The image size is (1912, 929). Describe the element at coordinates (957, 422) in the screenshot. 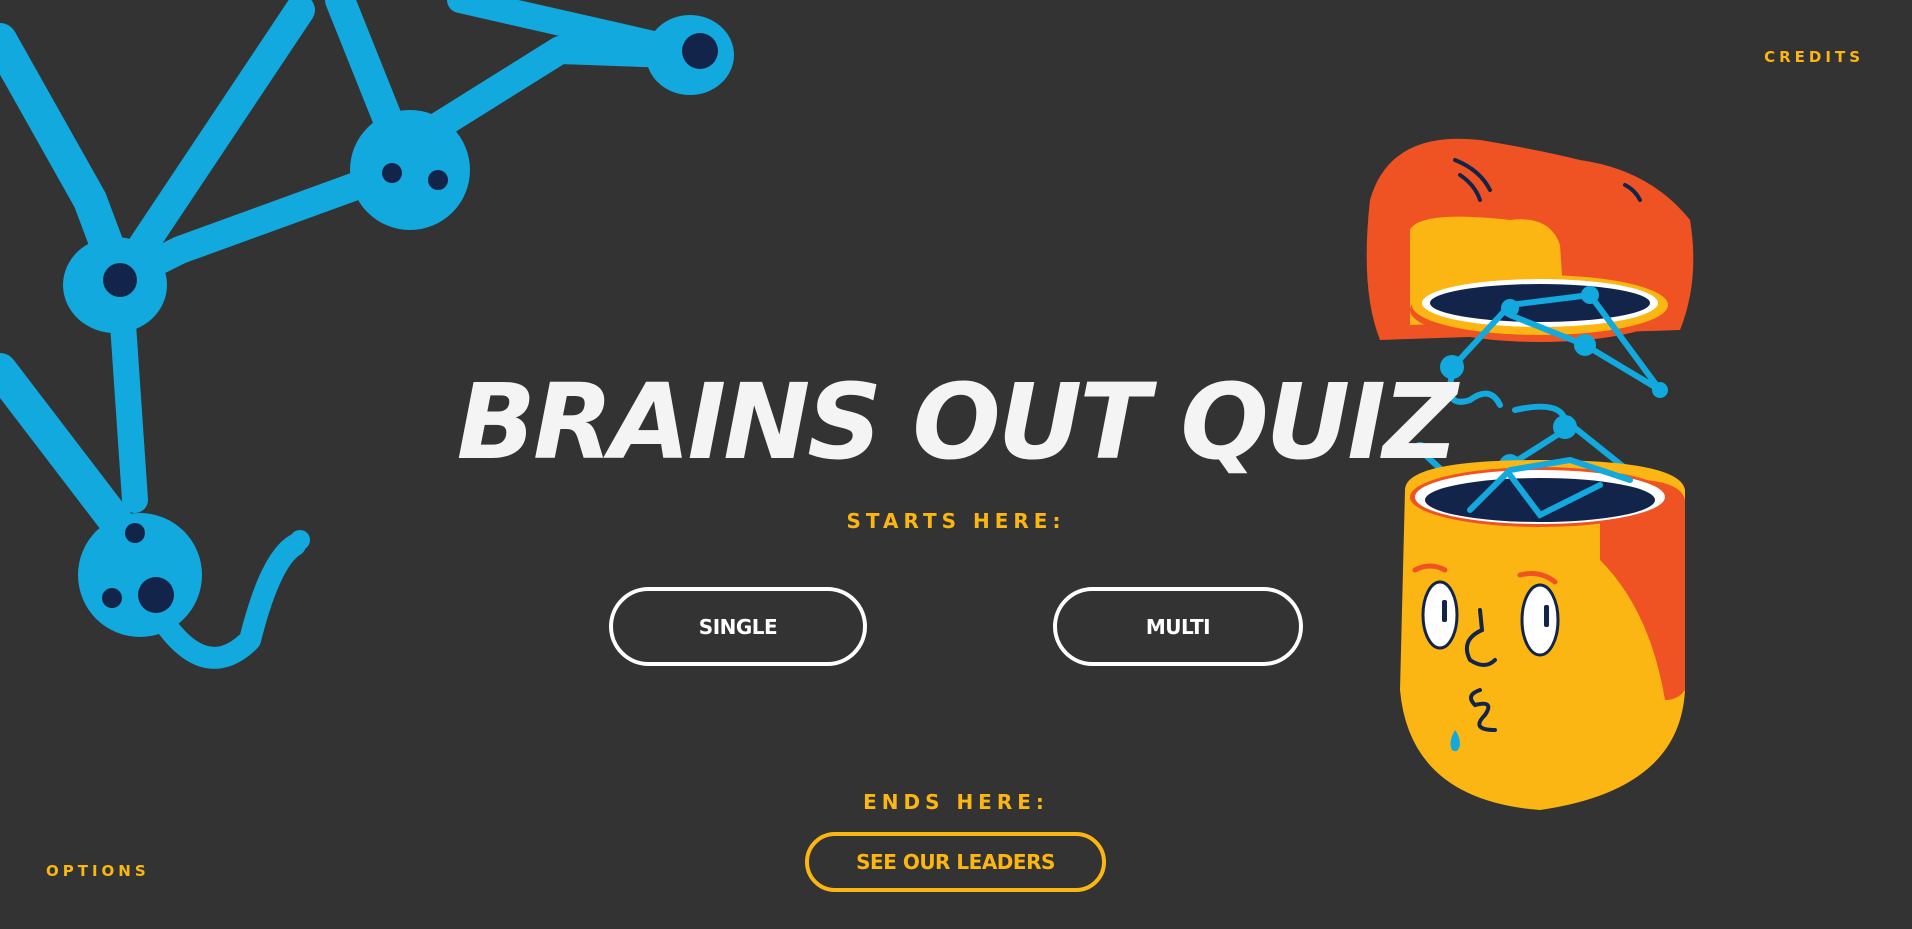

I see `page-title: BRAINS OUT QUIZ` at that location.